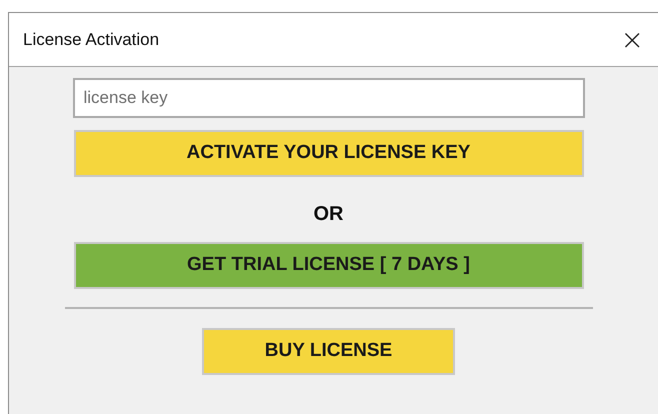 The image size is (658, 414). I want to click on window-title: License Activation, so click(91, 39).